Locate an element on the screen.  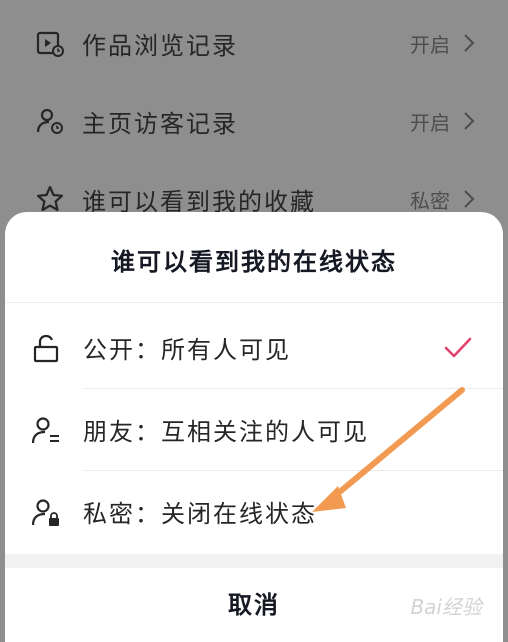
option-friends: 朋友：互相关注的人可见 is located at coordinates (254, 431).